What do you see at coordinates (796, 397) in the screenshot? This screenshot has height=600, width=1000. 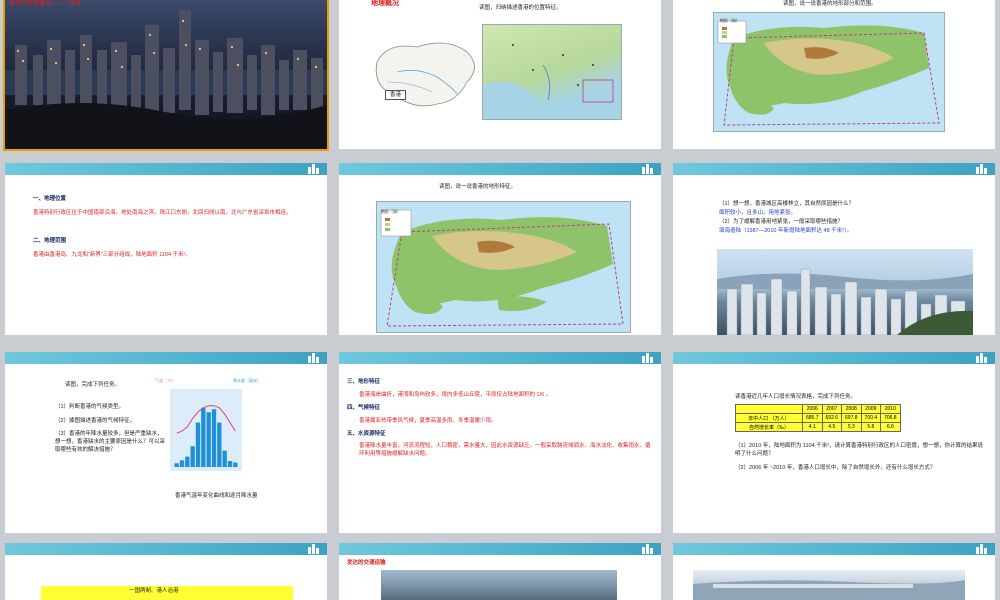 I see `slide-prompt: 读香港近几年人口增长情况表格，完成下列任务。` at bounding box center [796, 397].